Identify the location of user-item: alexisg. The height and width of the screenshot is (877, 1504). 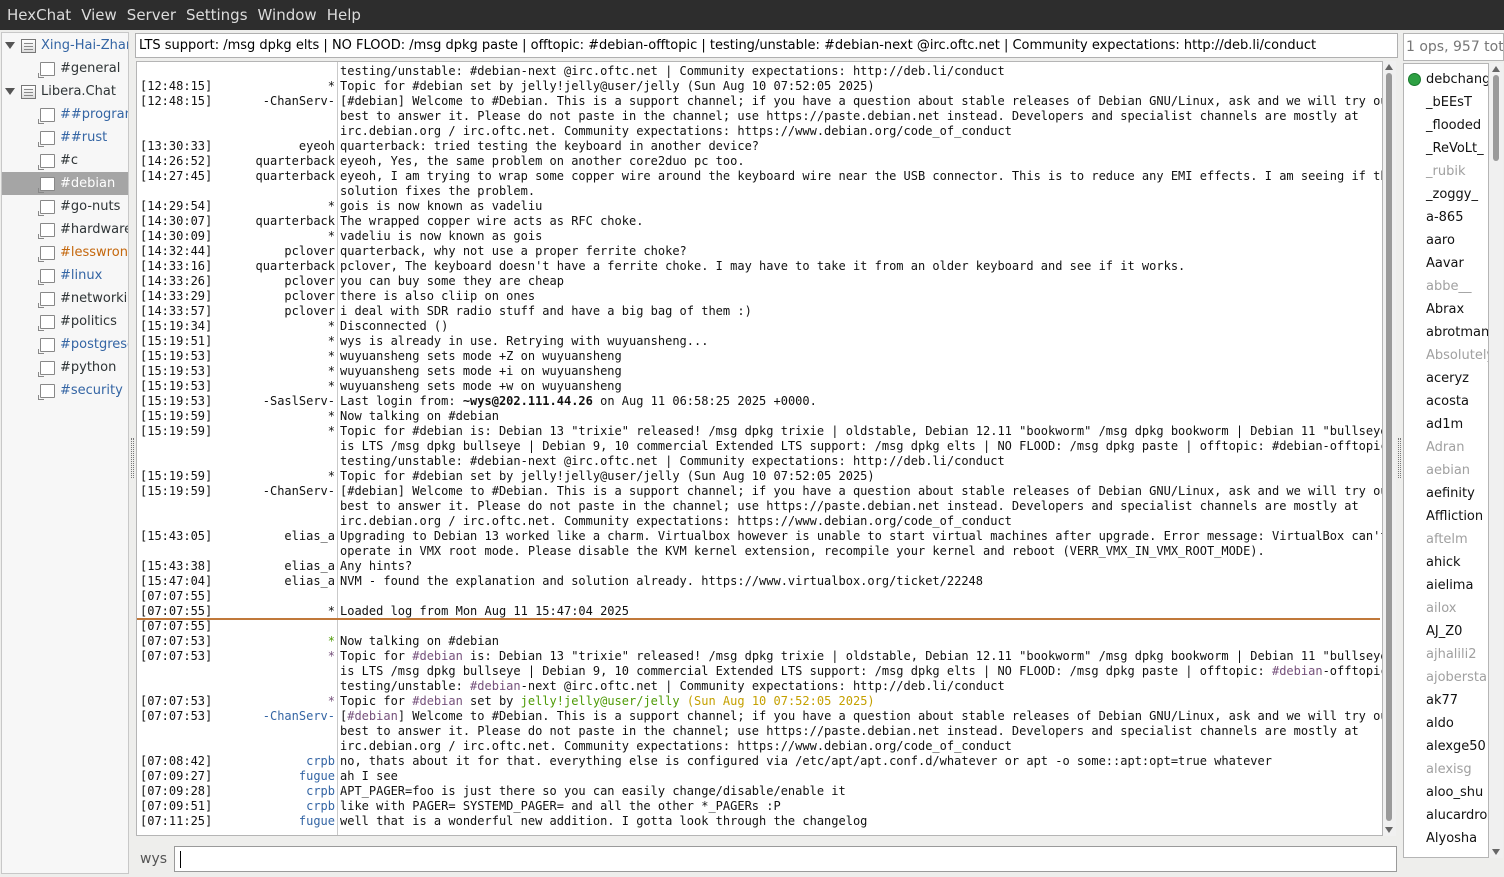
(1446, 770).